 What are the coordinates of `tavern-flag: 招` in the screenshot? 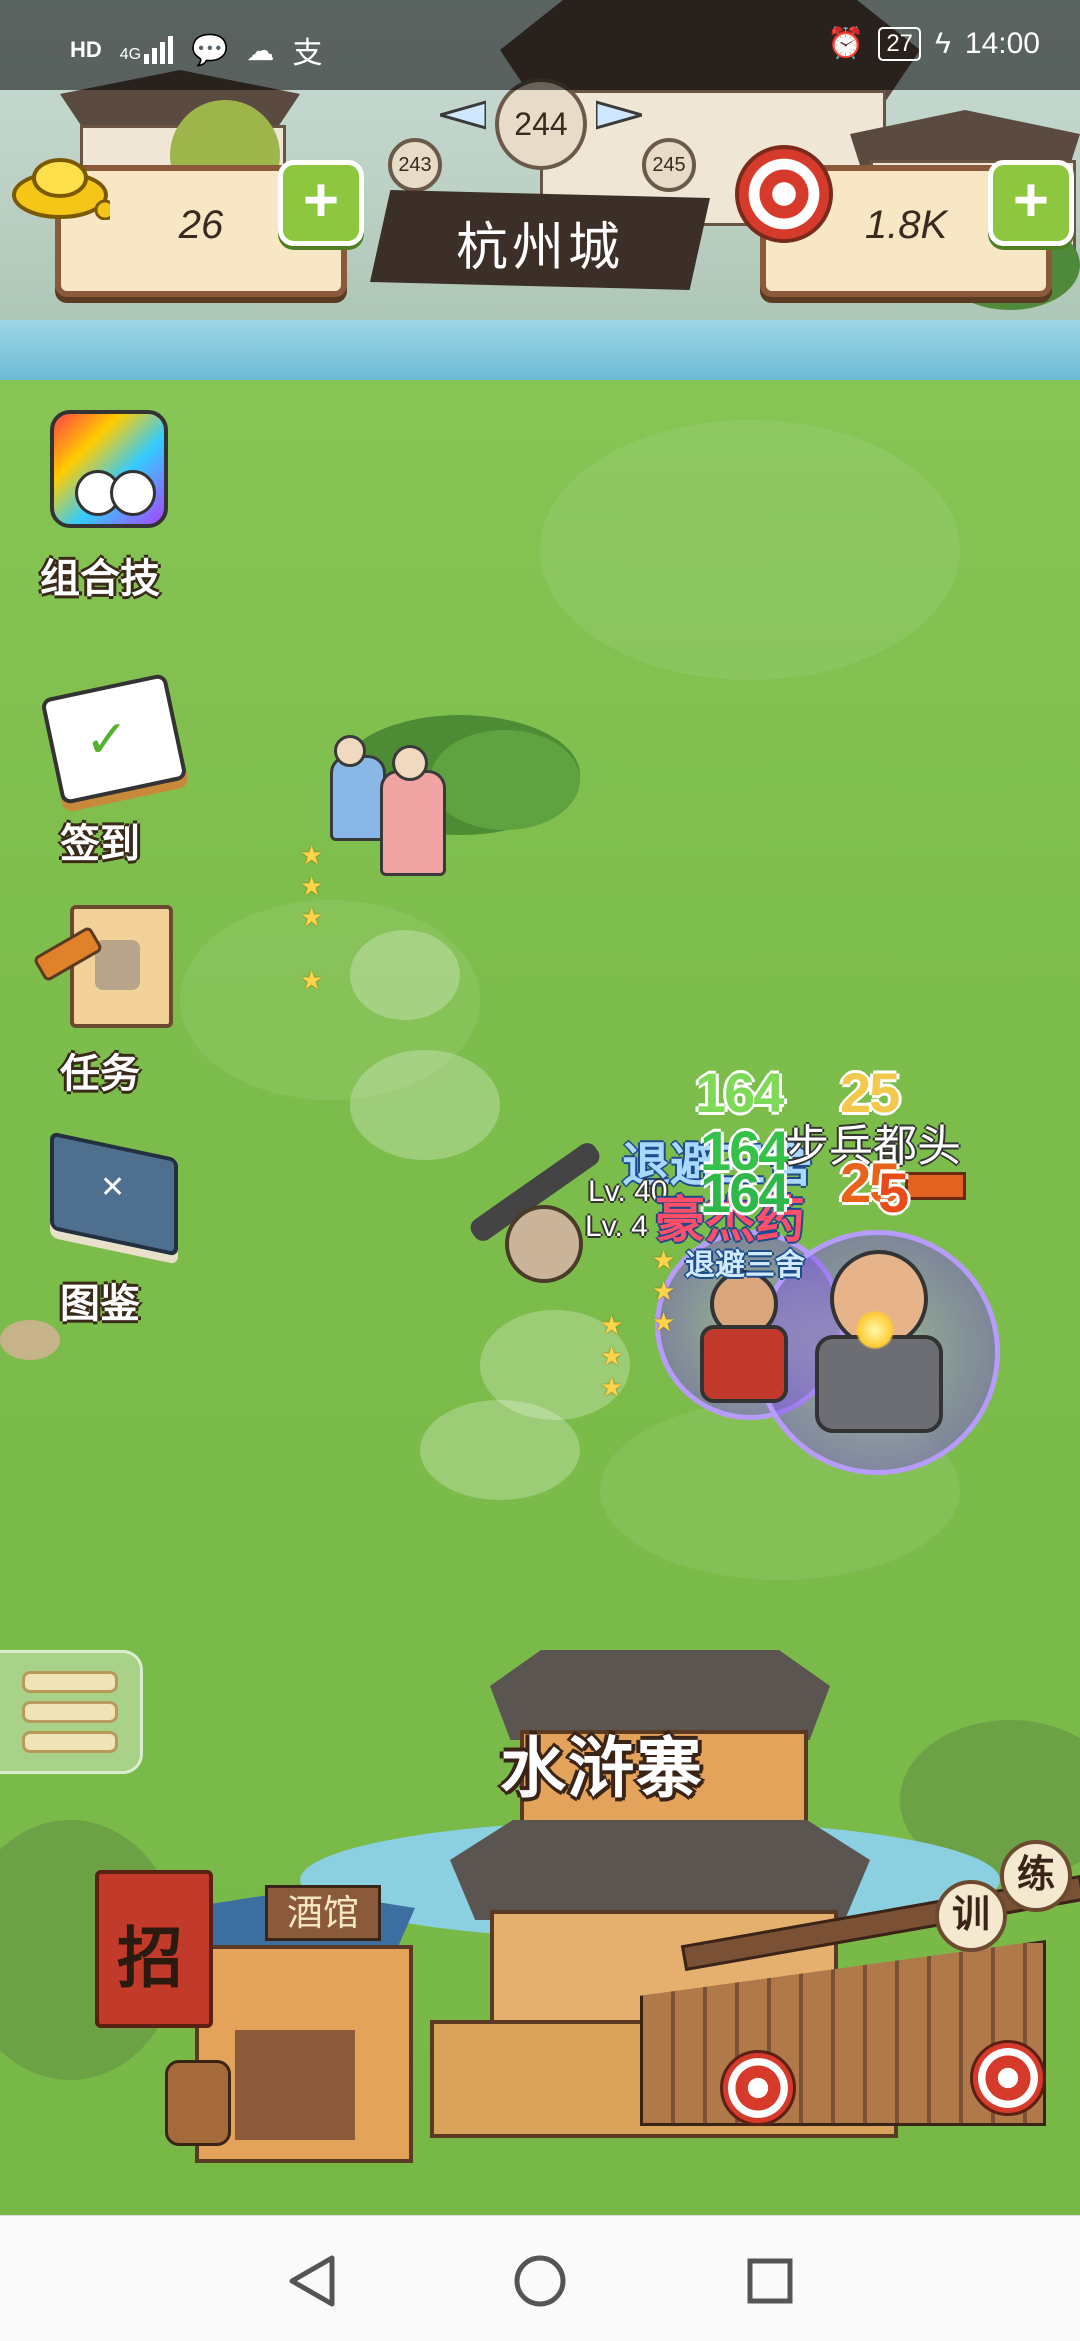 It's located at (150, 1958).